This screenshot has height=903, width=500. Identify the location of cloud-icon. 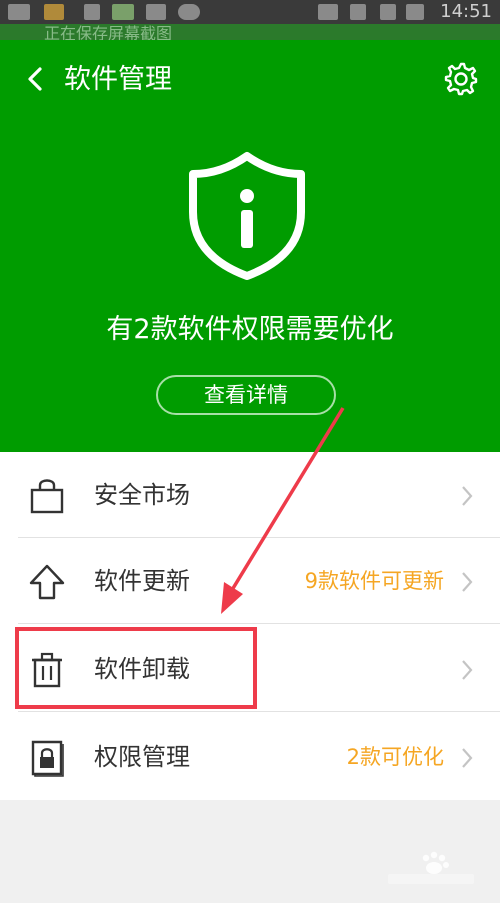
(189, 12).